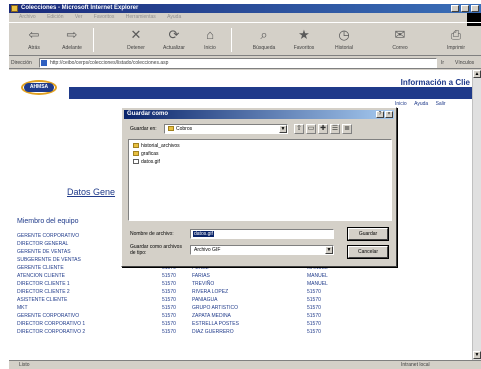 The height and width of the screenshot is (369, 481). Describe the element at coordinates (299, 129) in the screenshot. I see `up-folder-icon: ⇧` at that location.